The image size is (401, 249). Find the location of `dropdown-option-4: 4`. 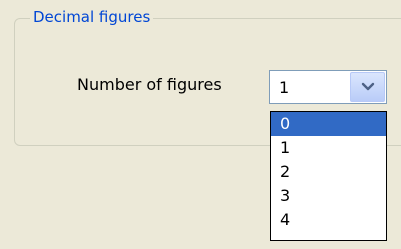

dropdown-option-4: 4 is located at coordinates (328, 220).